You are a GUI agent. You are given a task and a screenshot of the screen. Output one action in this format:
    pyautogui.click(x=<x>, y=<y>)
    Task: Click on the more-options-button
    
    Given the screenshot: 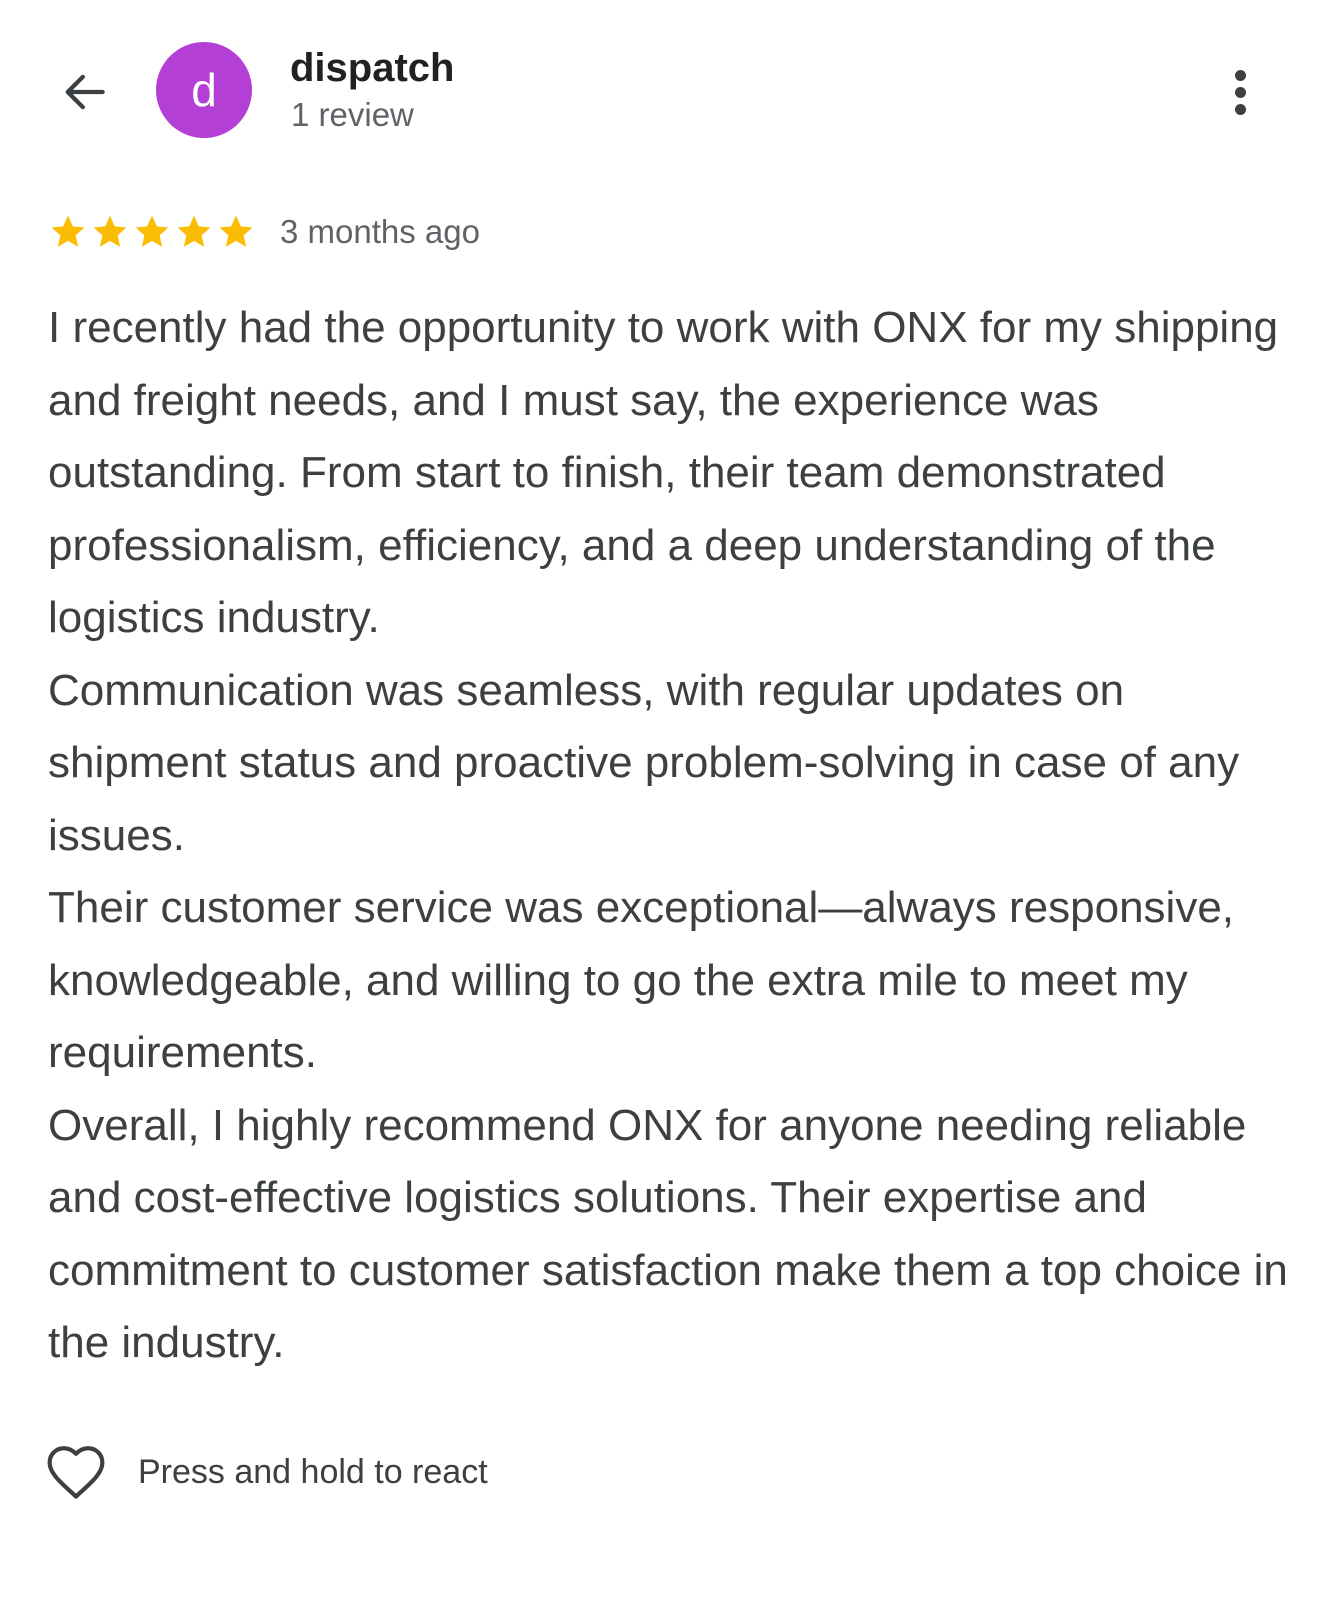 What is the action you would take?
    pyautogui.click(x=1240, y=92)
    